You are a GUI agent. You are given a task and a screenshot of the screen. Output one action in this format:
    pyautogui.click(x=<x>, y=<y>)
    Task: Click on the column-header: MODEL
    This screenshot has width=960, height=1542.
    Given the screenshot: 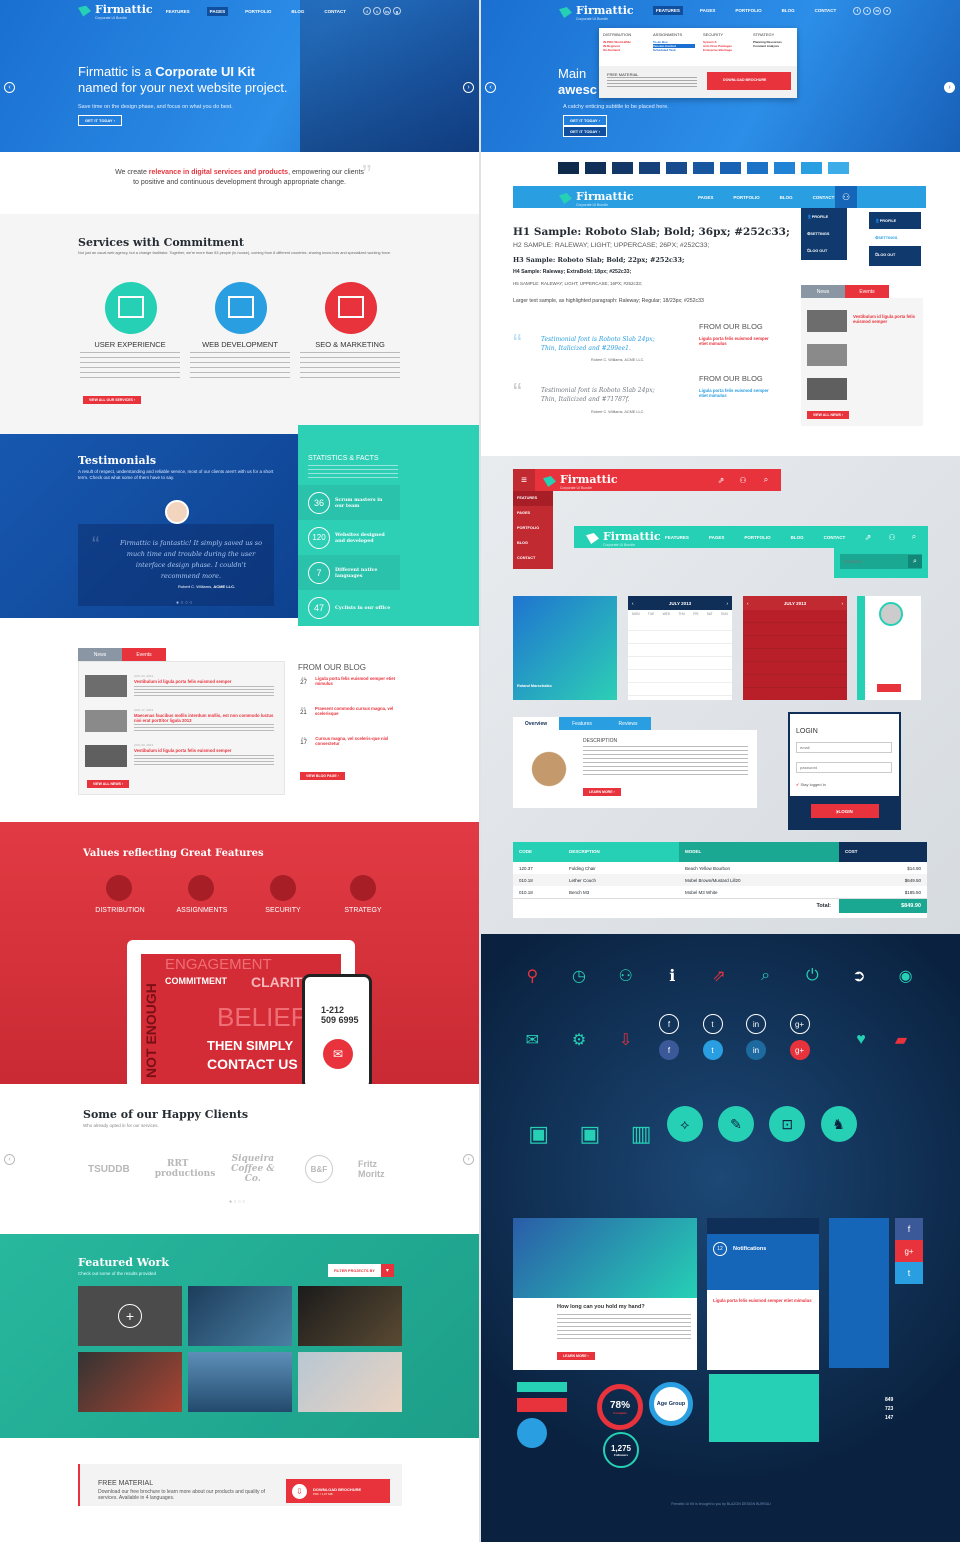 What is the action you would take?
    pyautogui.click(x=759, y=852)
    